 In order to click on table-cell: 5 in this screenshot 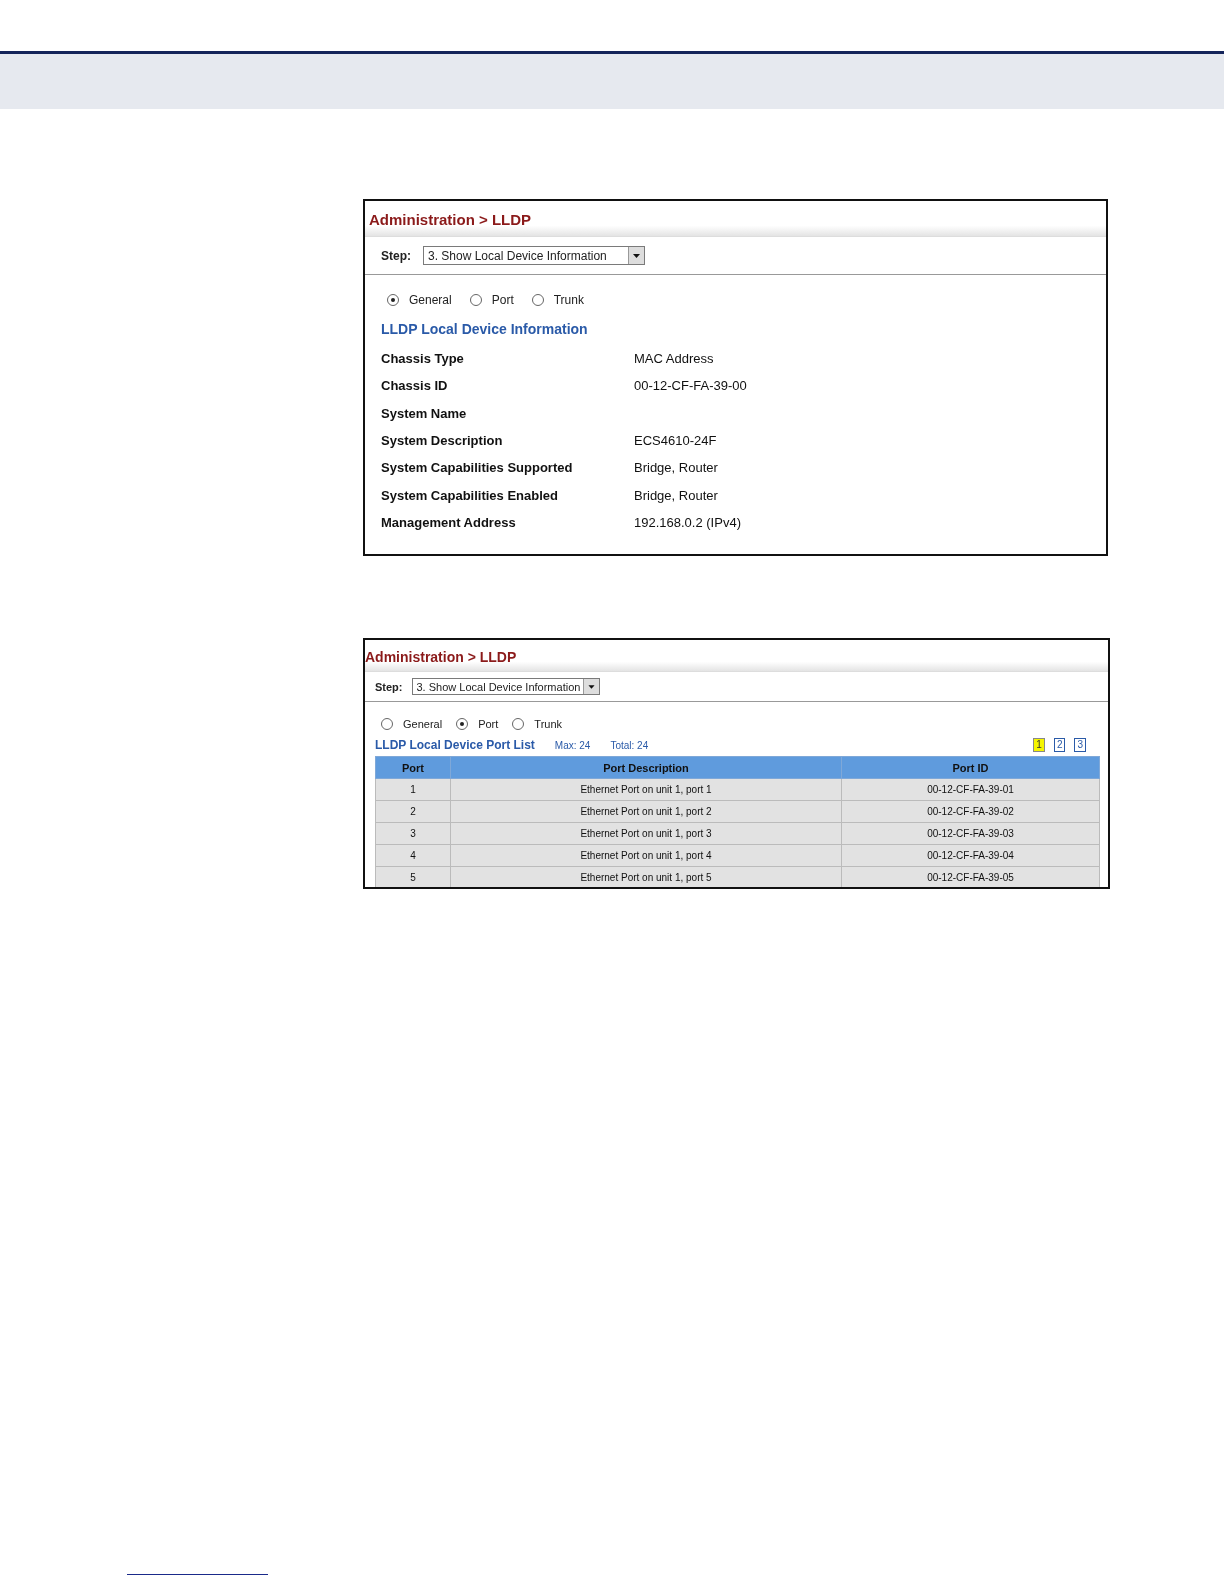, I will do `click(413, 876)`.